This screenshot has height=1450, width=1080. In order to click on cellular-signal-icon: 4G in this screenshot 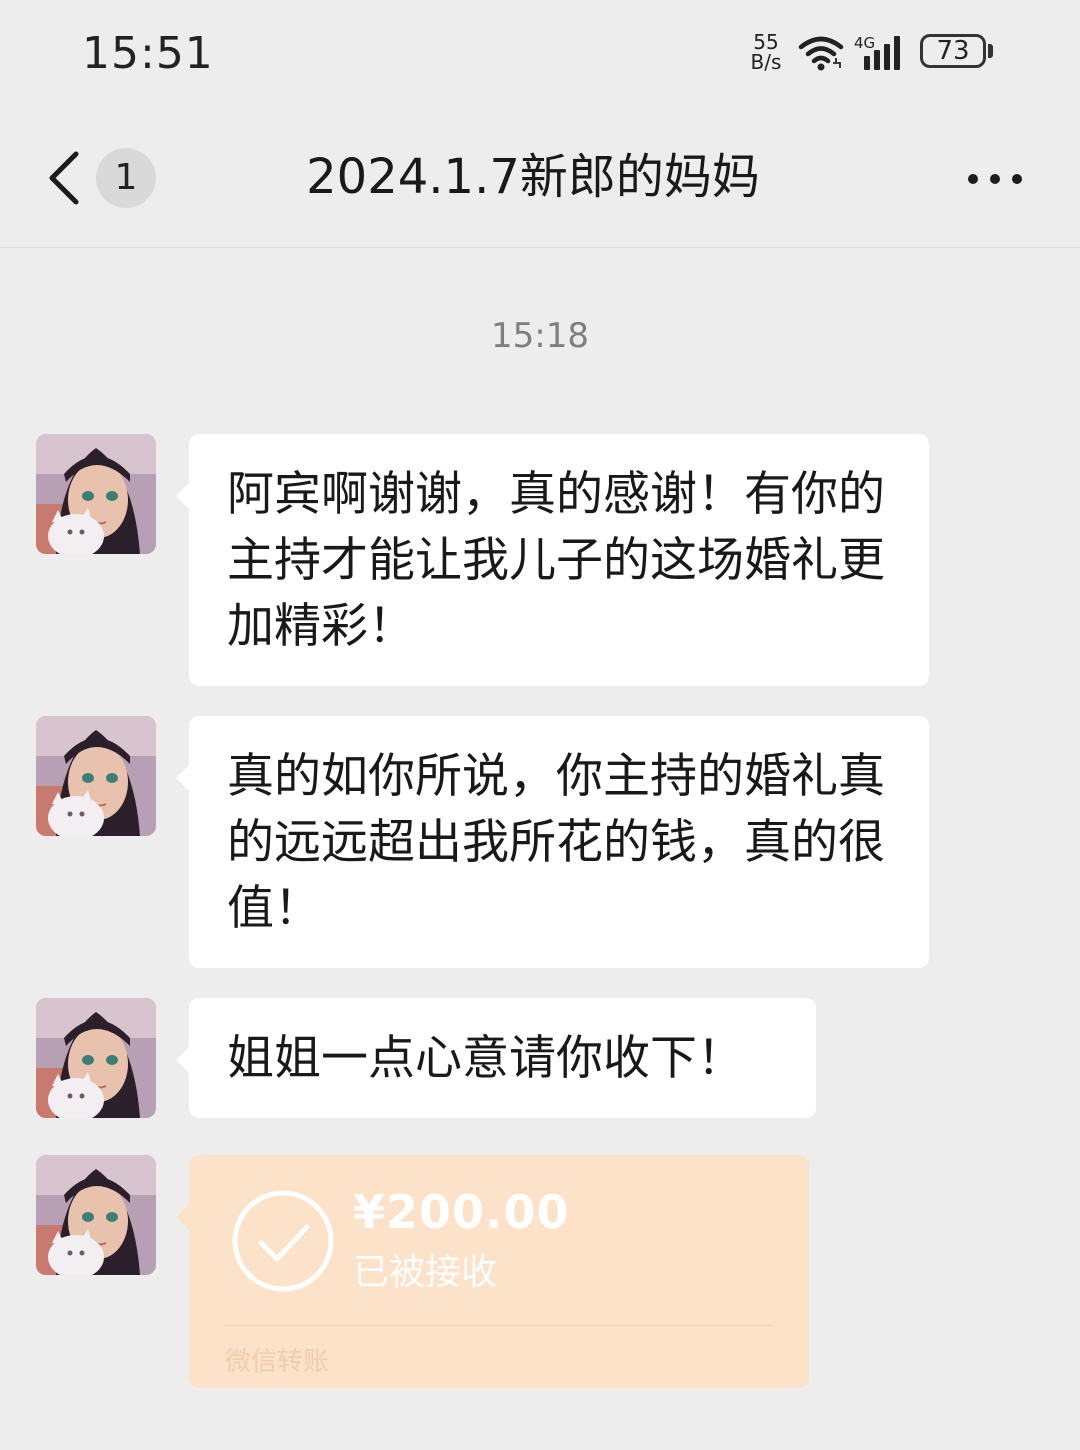, I will do `click(877, 52)`.